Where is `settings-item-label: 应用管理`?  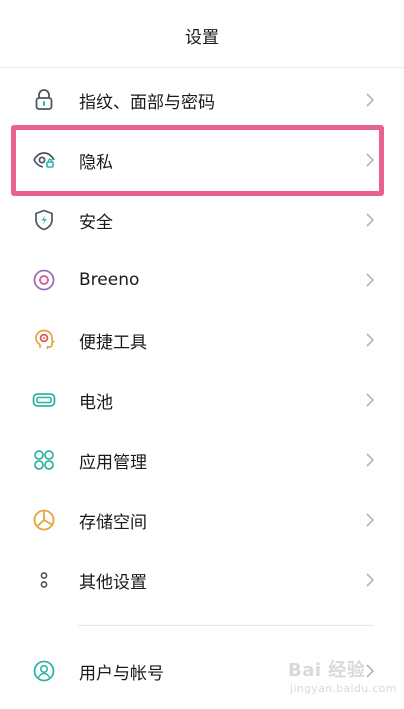
settings-item-label: 应用管理 is located at coordinates (113, 462).